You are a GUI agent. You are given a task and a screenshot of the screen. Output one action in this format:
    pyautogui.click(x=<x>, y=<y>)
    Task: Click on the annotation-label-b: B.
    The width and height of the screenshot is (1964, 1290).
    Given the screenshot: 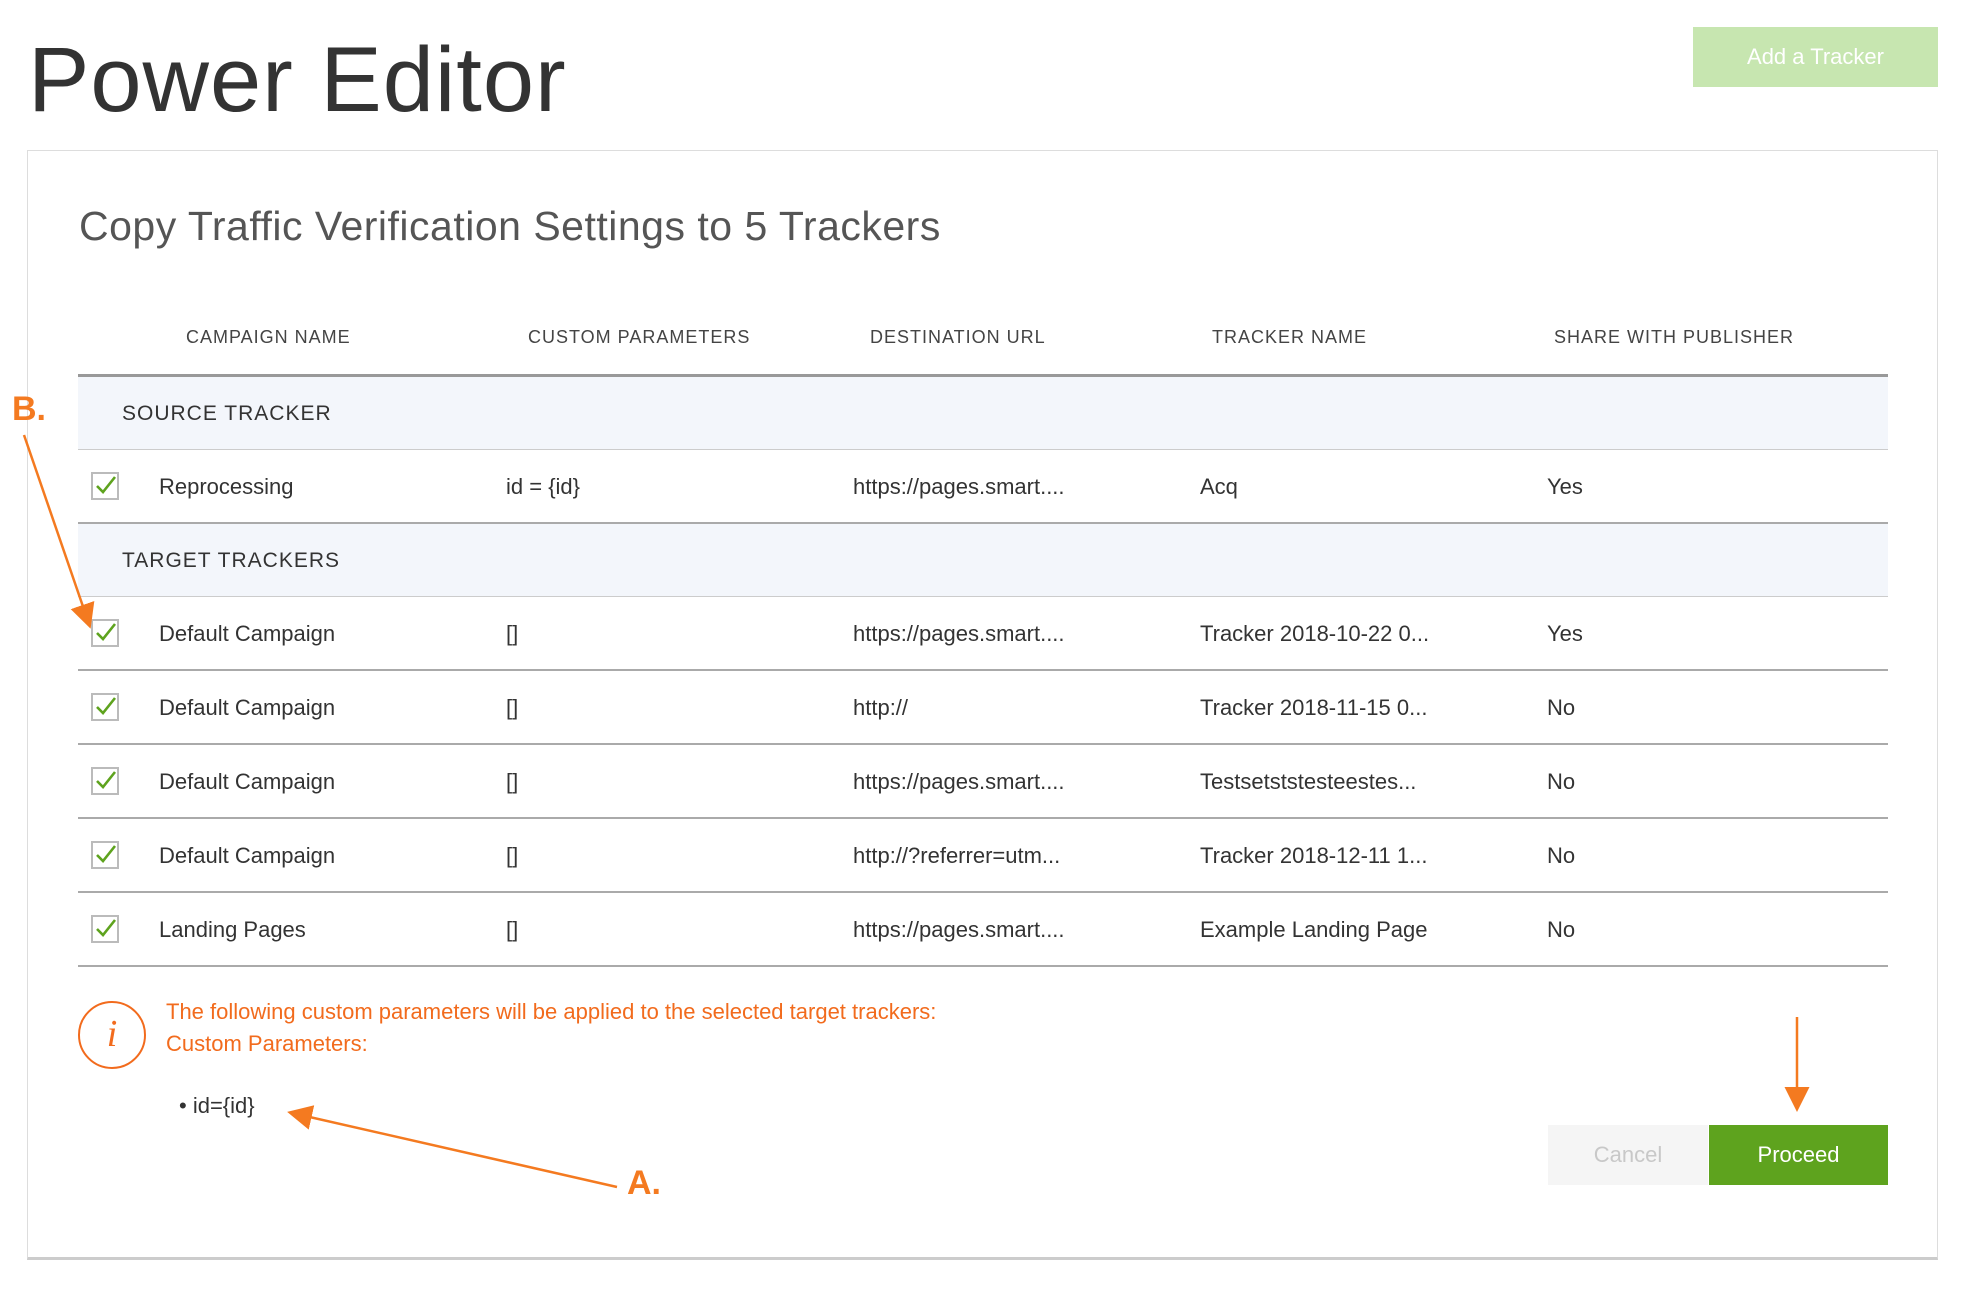 What is the action you would take?
    pyautogui.click(x=29, y=409)
    